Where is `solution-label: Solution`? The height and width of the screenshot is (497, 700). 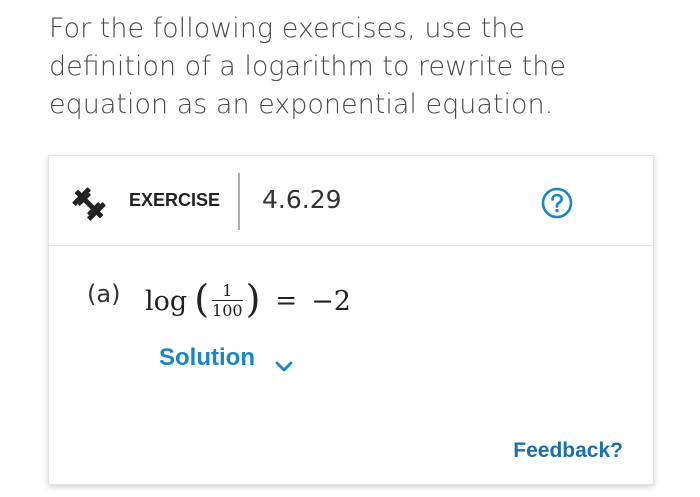 solution-label: Solution is located at coordinates (207, 357).